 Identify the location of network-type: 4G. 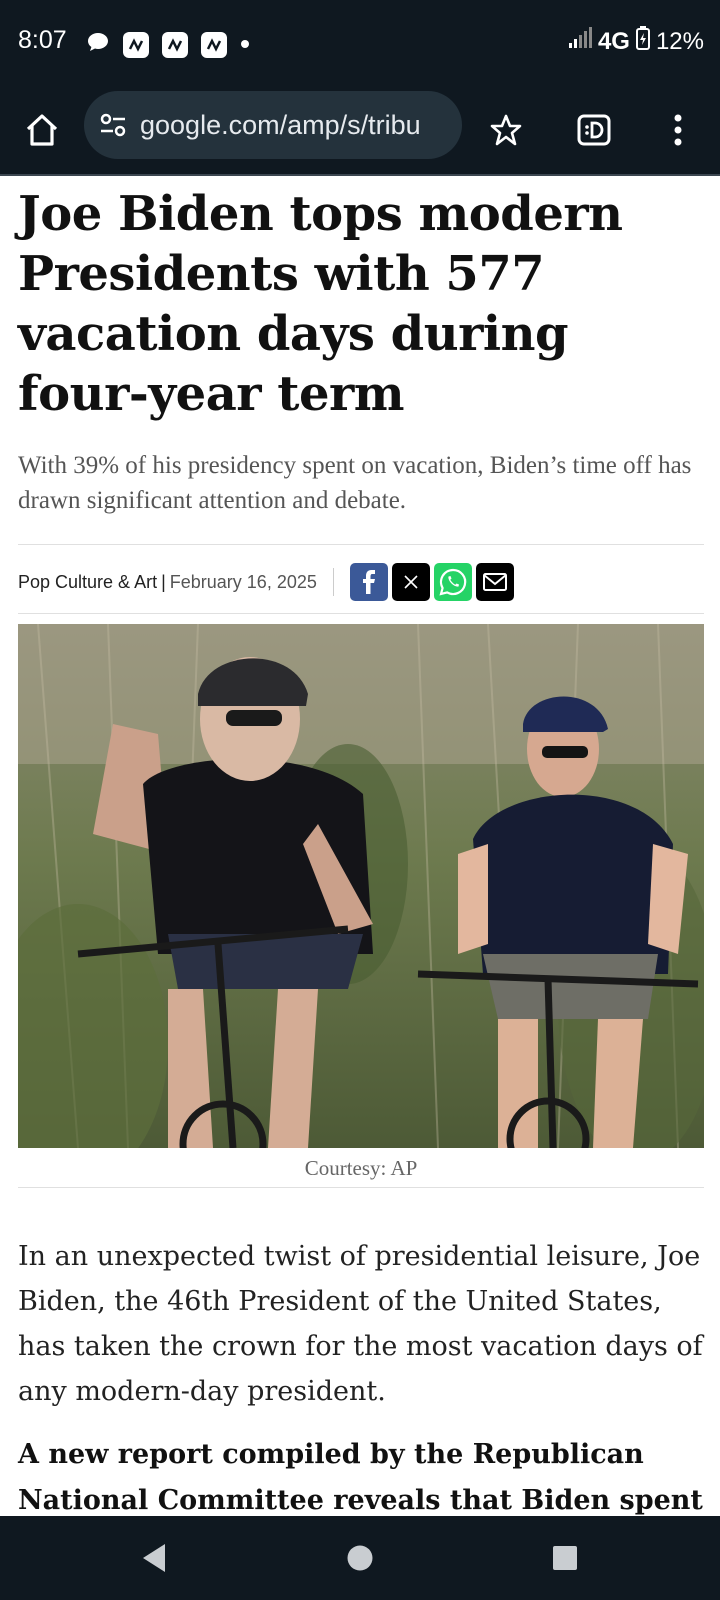
(613, 41).